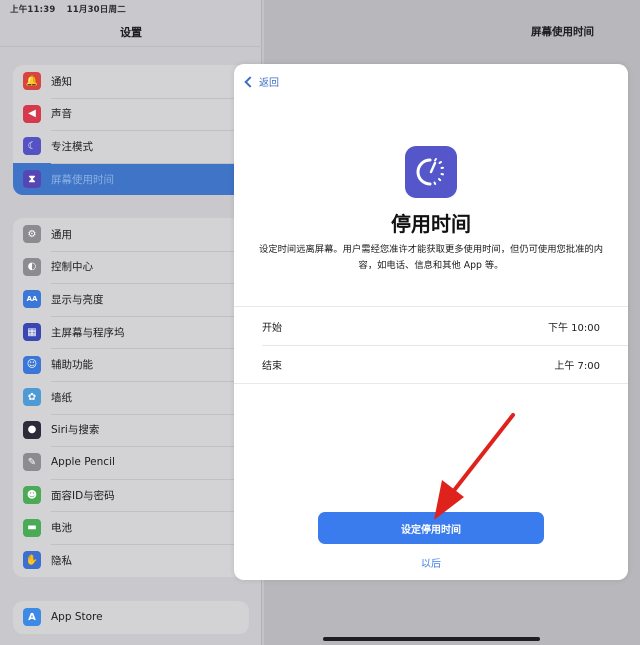 The image size is (640, 645). I want to click on modal-title: 停用时间, so click(431, 224).